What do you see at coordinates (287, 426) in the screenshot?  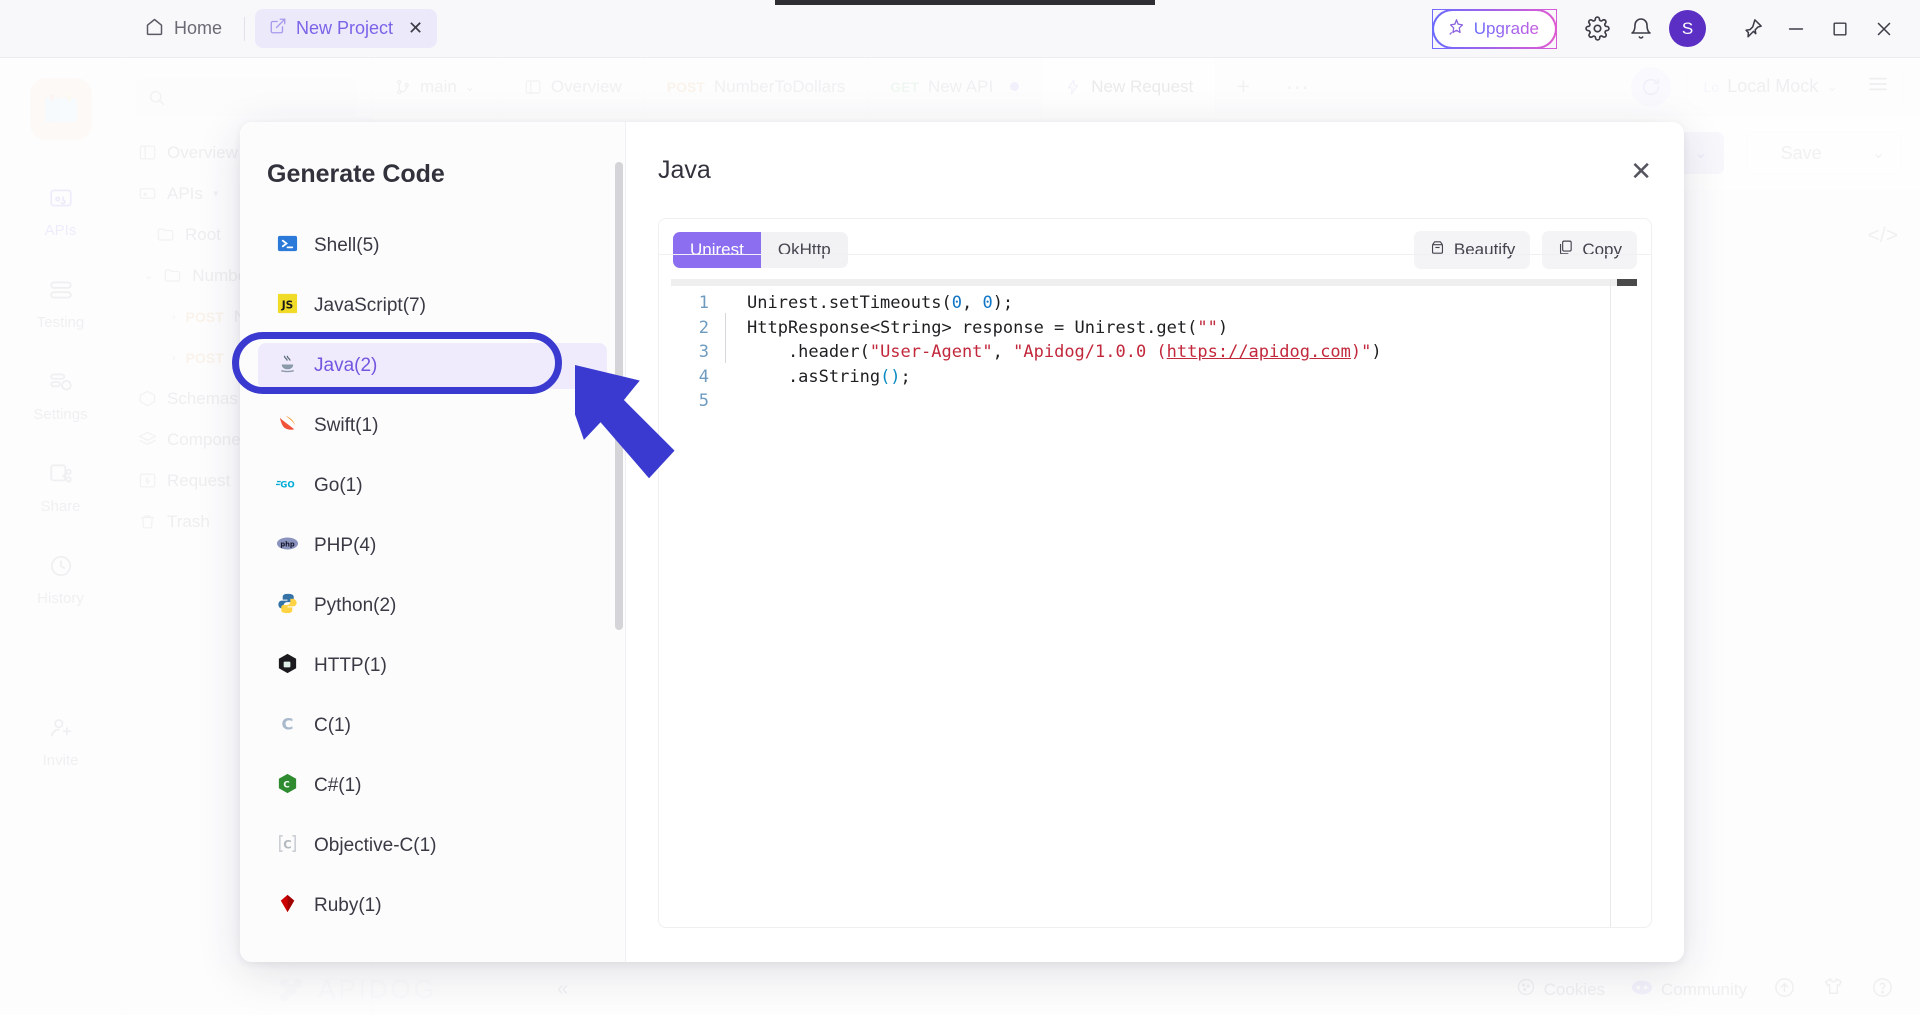 I see `swift-icon` at bounding box center [287, 426].